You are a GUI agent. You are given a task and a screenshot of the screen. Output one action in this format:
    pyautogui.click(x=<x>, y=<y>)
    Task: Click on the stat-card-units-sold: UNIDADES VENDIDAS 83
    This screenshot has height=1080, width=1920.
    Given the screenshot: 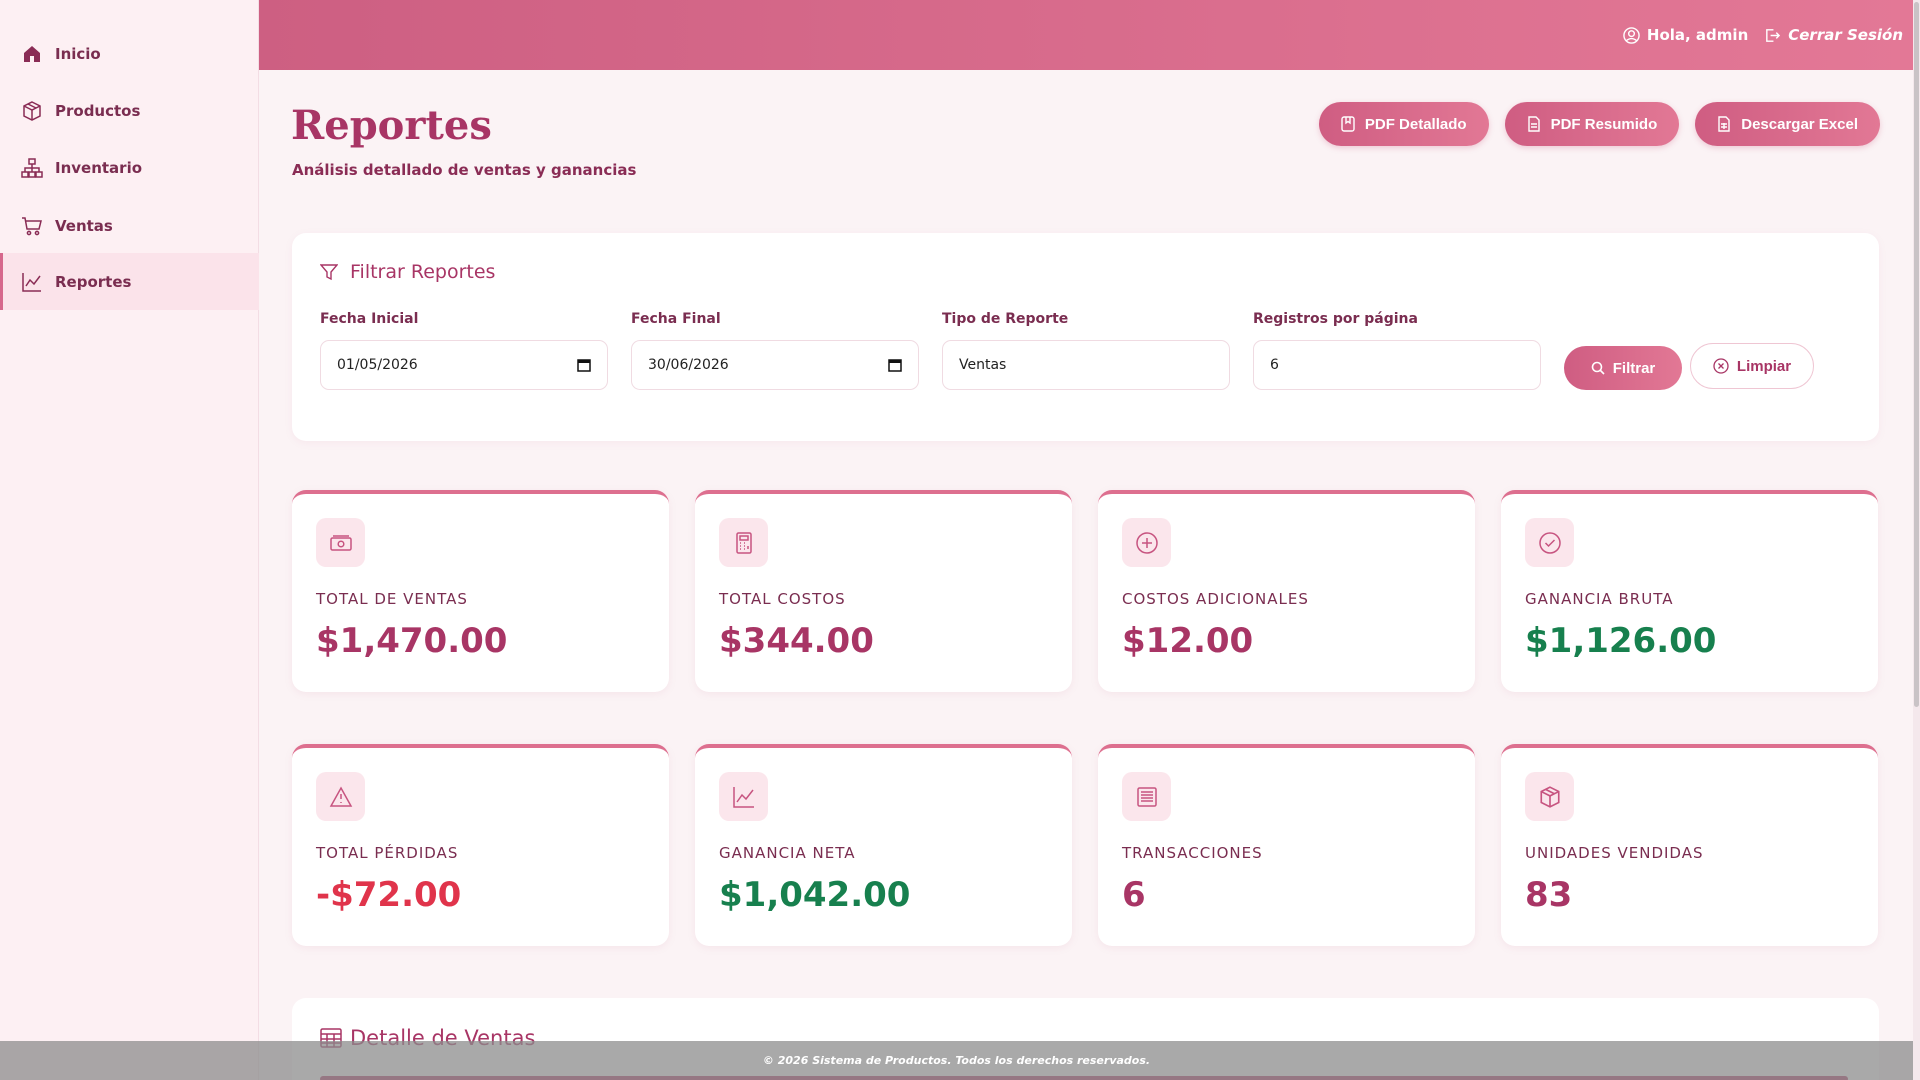 What is the action you would take?
    pyautogui.click(x=1689, y=845)
    